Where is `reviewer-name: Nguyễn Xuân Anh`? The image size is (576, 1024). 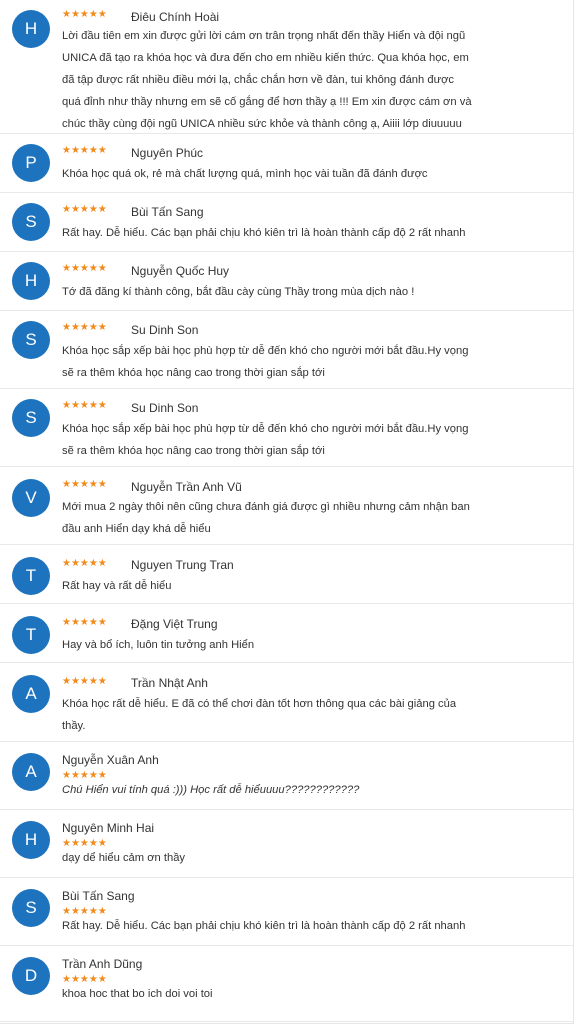 reviewer-name: Nguyễn Xuân Anh is located at coordinates (110, 760).